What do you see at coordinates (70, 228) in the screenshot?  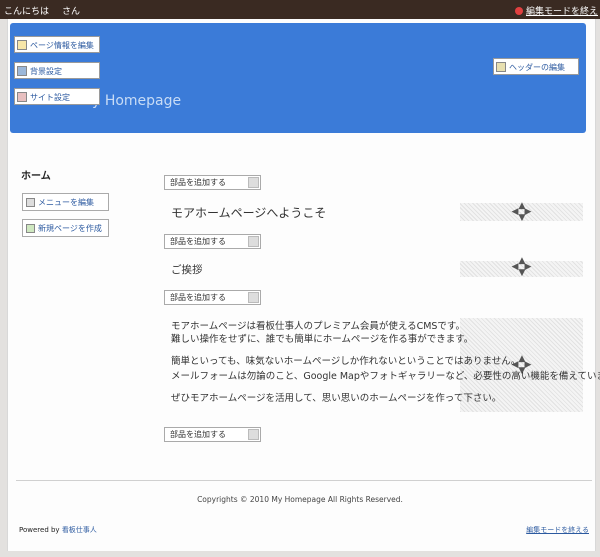 I see `new-page-label: 新規ページを作成` at bounding box center [70, 228].